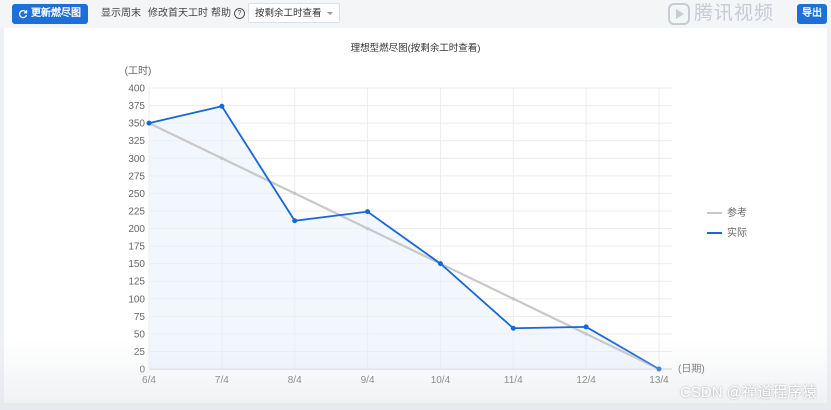  I want to click on legend-label: 参考, so click(737, 212).